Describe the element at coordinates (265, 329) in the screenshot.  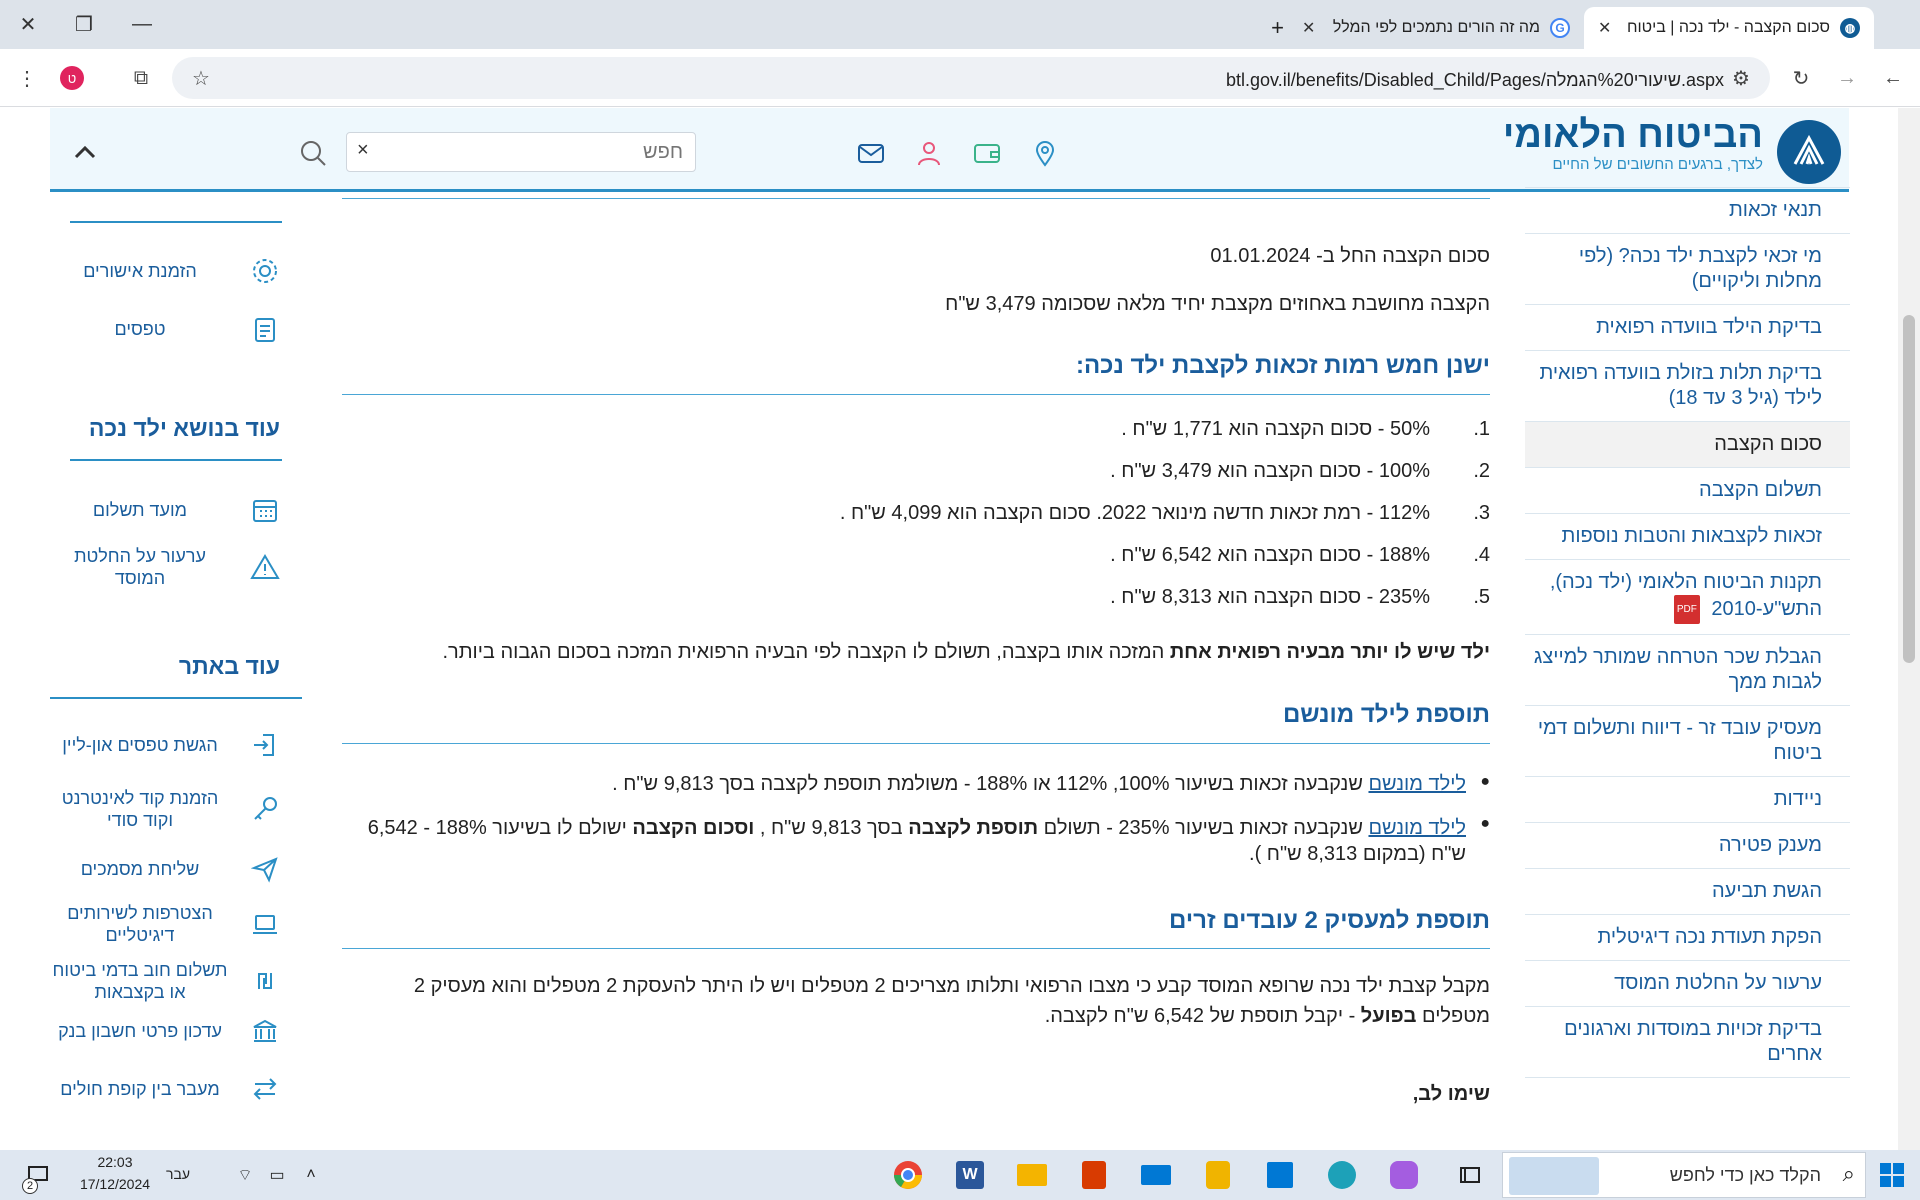
I see `clipboard-icon` at that location.